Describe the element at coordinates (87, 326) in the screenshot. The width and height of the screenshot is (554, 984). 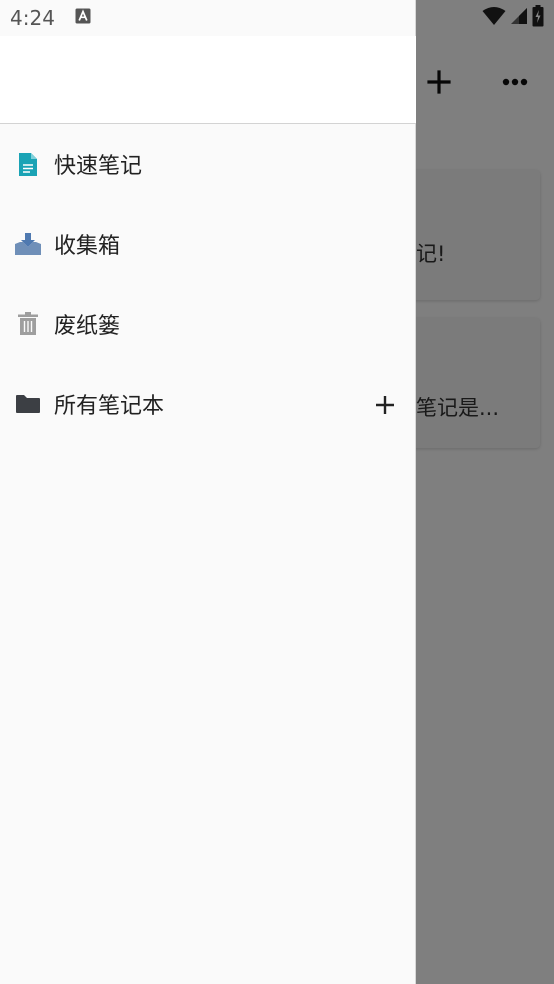
I see `drawer-item-label: 废纸篓` at that location.